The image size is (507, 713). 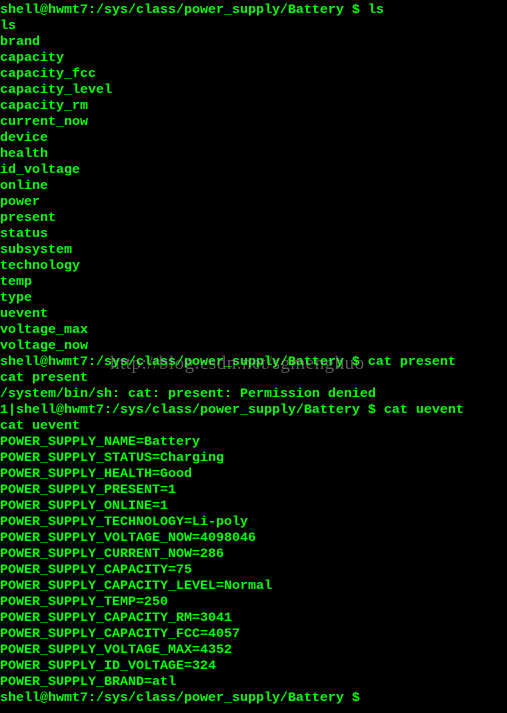 What do you see at coordinates (28, 218) in the screenshot?
I see `terminal-line: present` at bounding box center [28, 218].